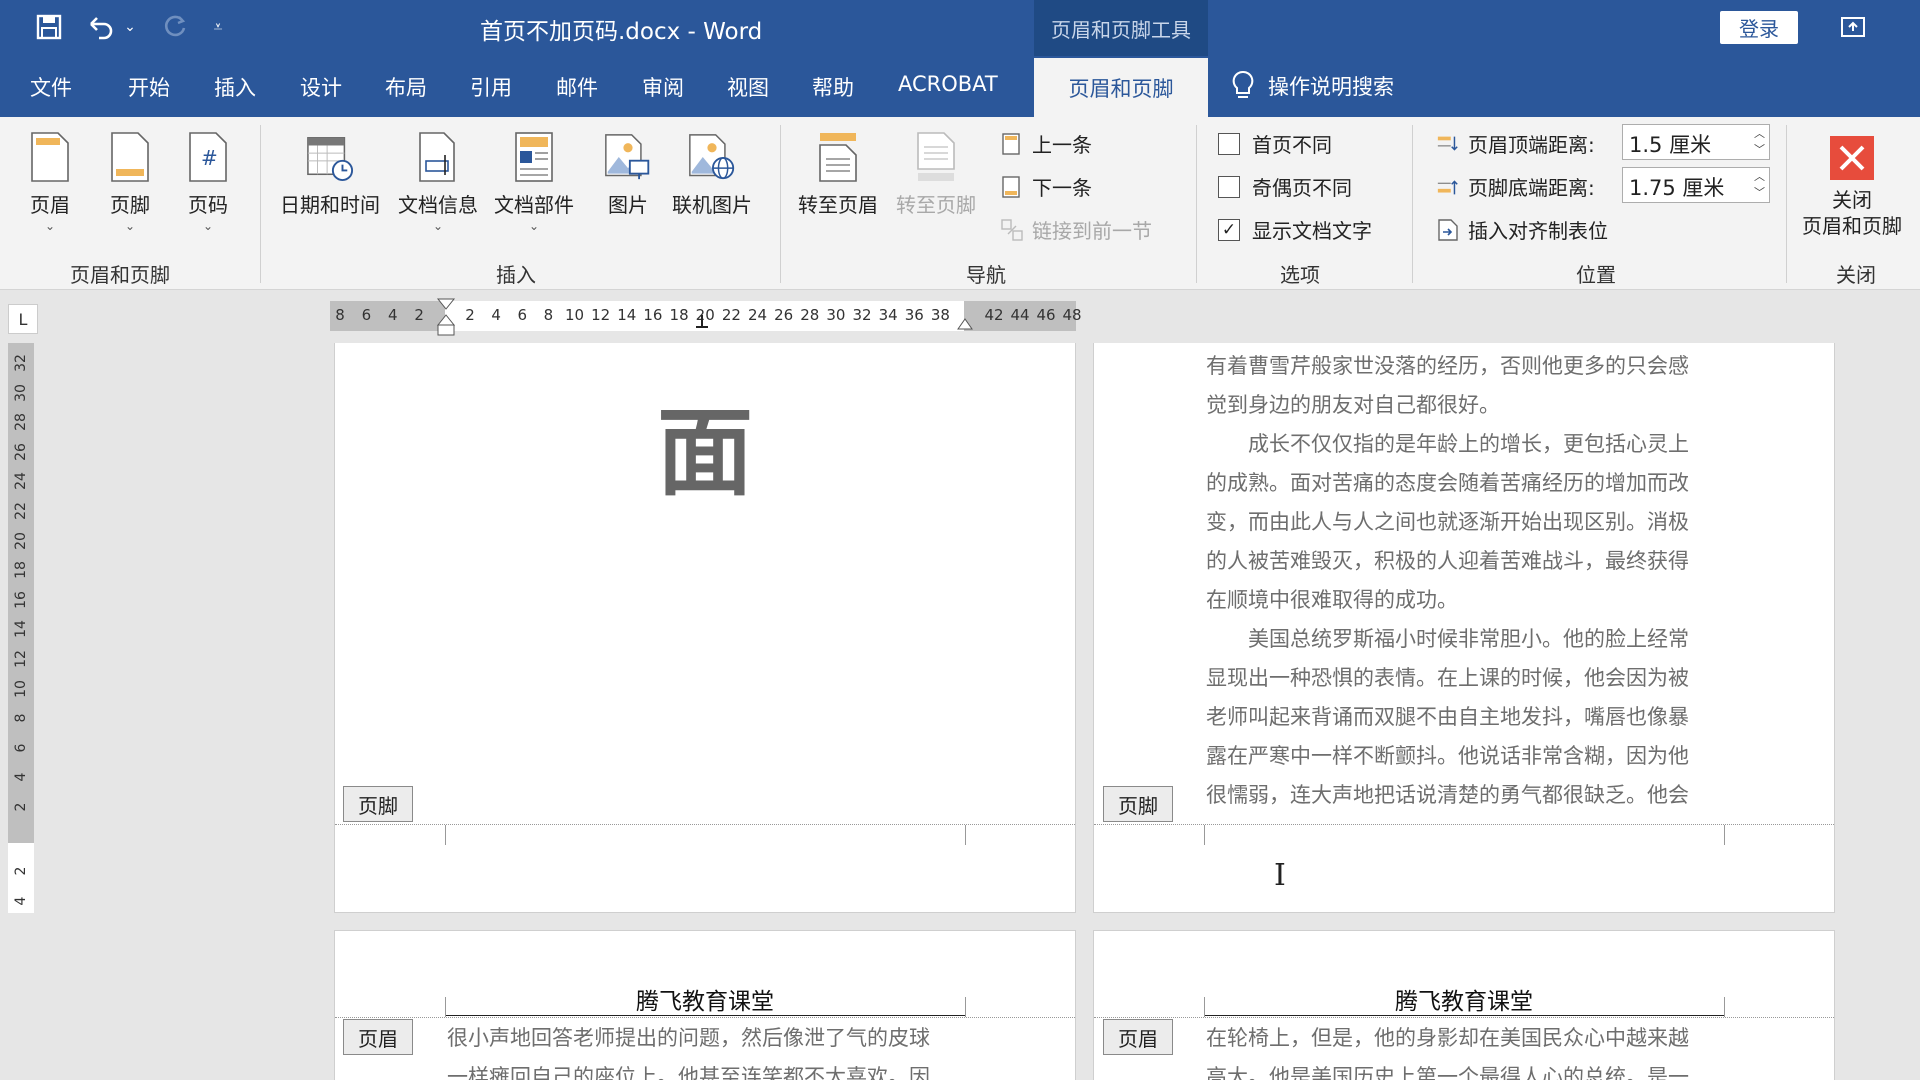 This screenshot has width=1920, height=1080. I want to click on tab-insert: 插入, so click(235, 87).